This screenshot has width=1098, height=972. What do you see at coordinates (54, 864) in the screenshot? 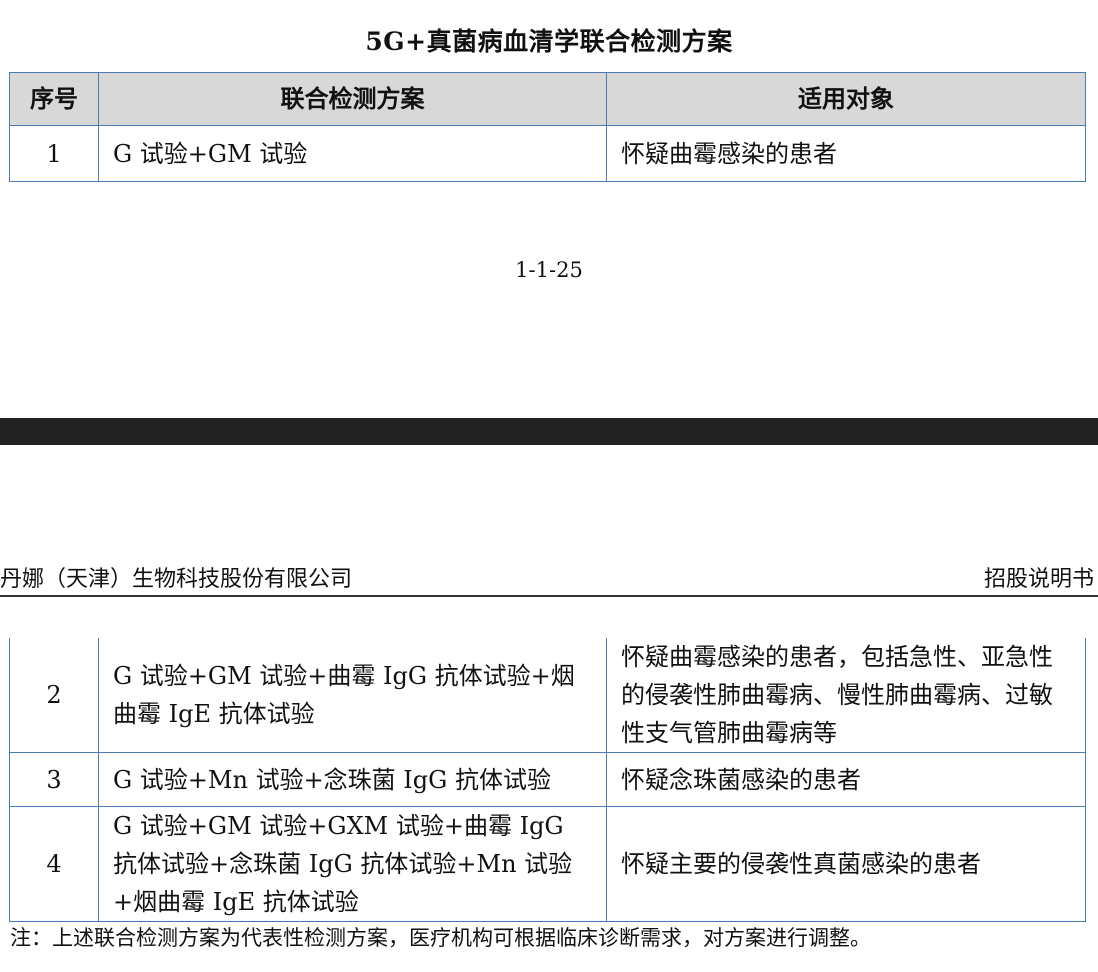
I see `row-no: 4` at bounding box center [54, 864].